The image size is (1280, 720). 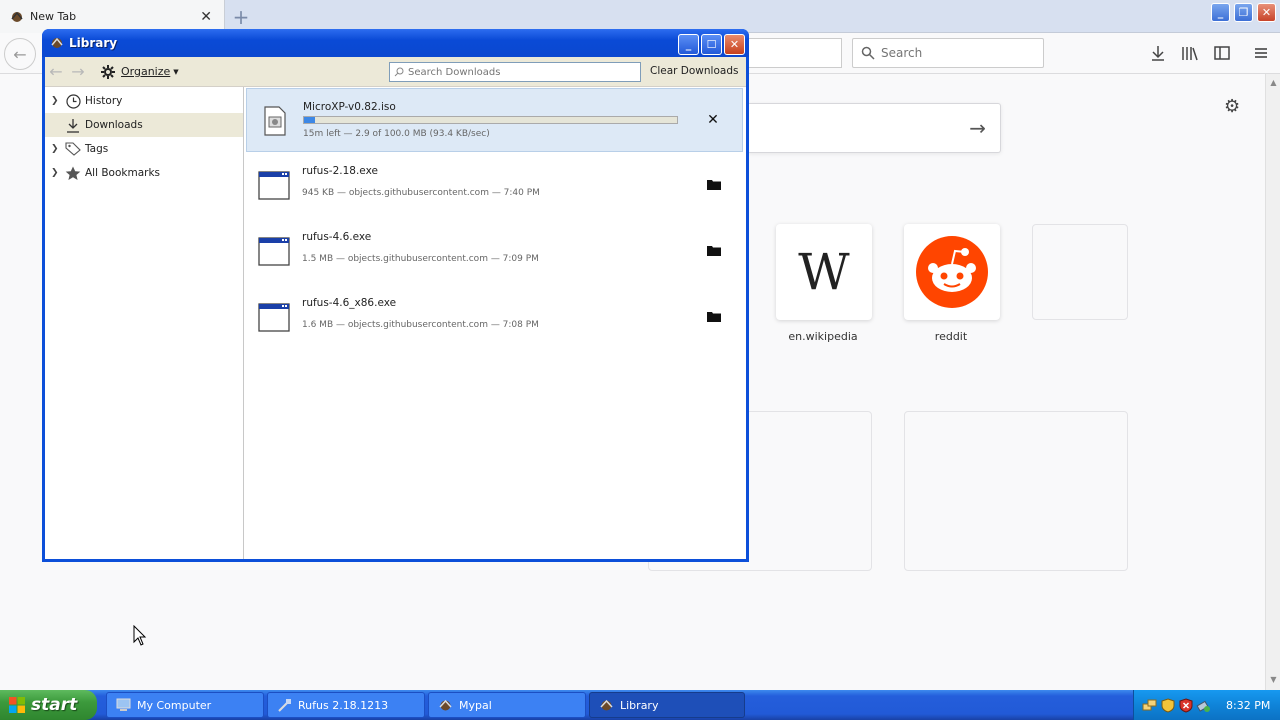 I want to click on scroll-up-arrow-icon: ▲, so click(x=1273, y=83).